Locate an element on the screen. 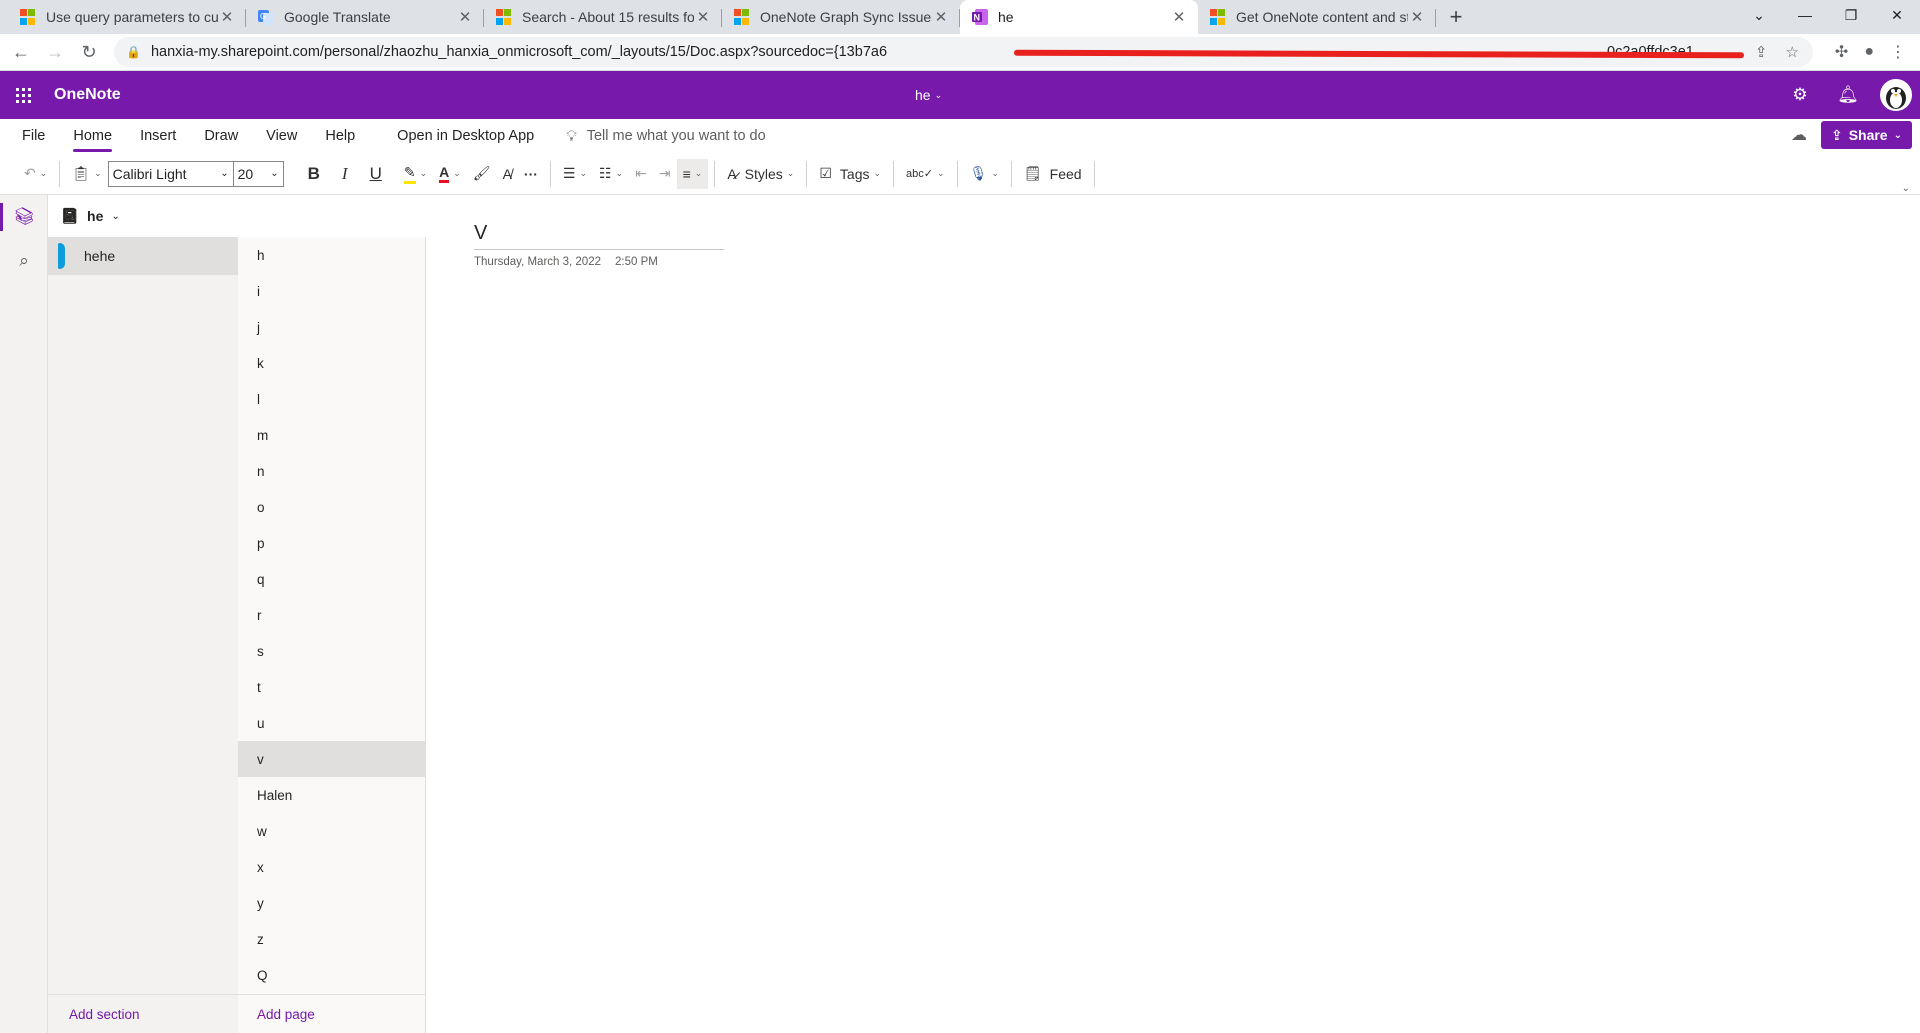  extensions-icon: ✣ is located at coordinates (1841, 52).